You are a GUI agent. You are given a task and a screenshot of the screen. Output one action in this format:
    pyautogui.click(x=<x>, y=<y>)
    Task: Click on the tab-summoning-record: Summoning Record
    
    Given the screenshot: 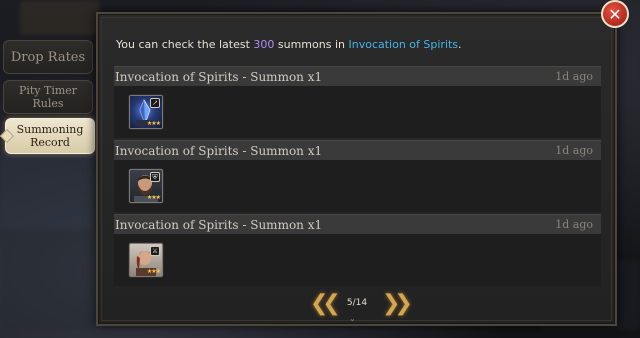 What is the action you would take?
    pyautogui.click(x=50, y=136)
    